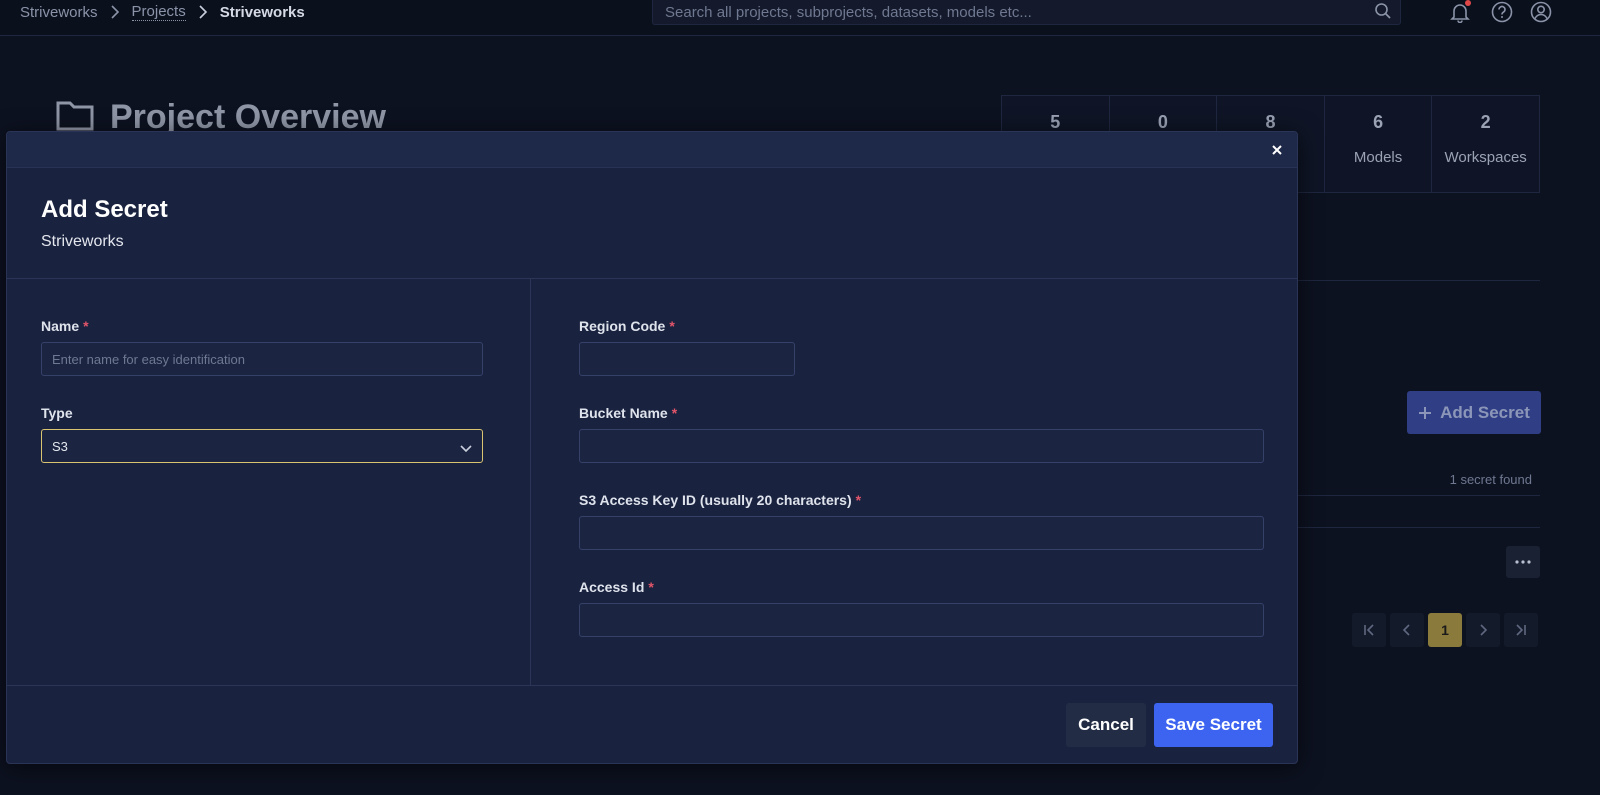  Describe the element at coordinates (652, 724) in the screenshot. I see `modal-footer: Cancel Save Secret` at that location.